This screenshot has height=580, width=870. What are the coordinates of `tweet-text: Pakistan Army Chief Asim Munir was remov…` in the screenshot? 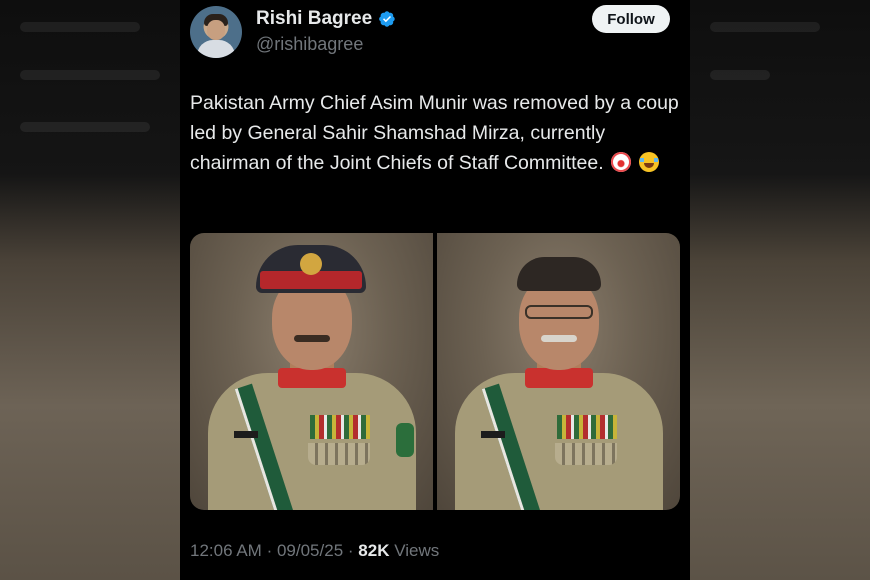 It's located at (435, 133).